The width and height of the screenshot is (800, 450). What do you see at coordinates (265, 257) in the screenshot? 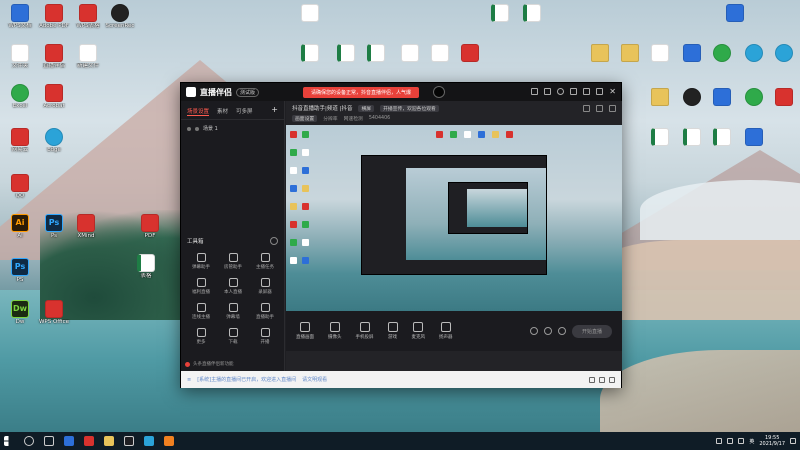
I see `tool-icon` at bounding box center [265, 257].